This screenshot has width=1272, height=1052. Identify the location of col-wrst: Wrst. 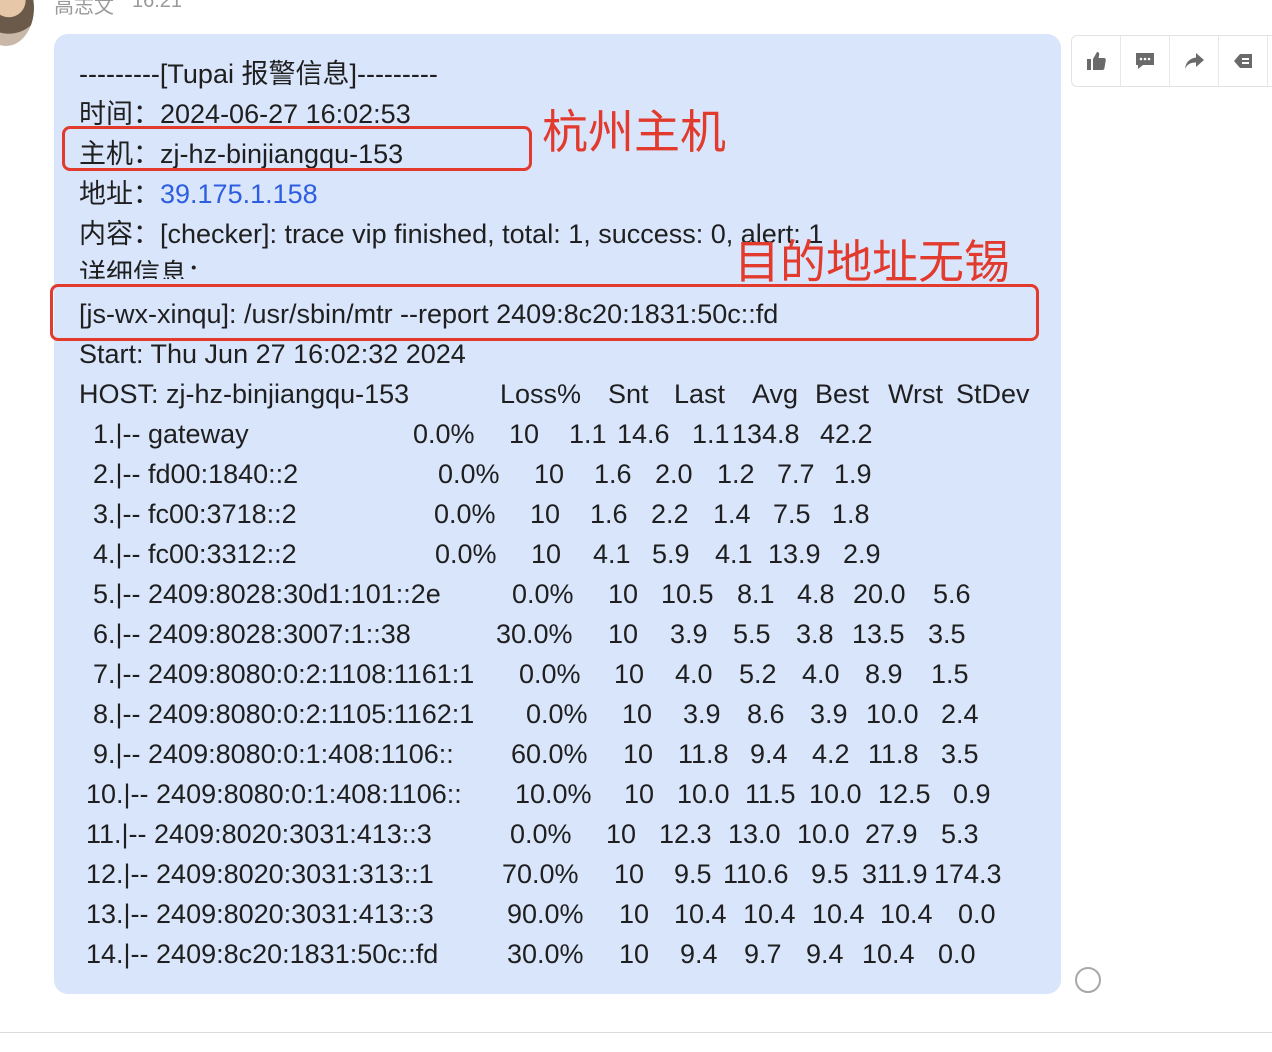
(915, 394).